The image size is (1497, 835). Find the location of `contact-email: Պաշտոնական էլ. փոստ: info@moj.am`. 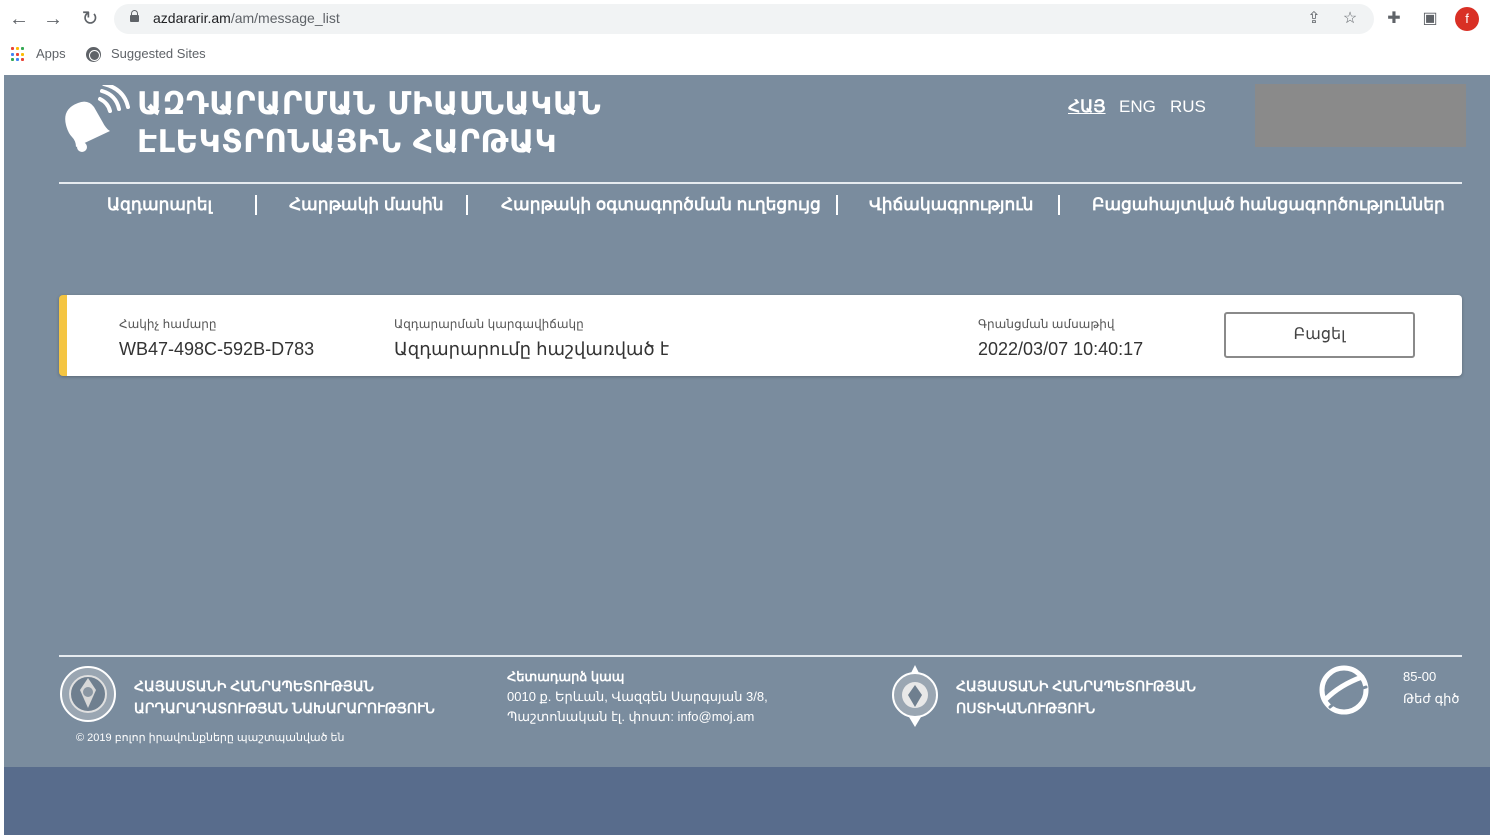

contact-email: Պաշտոնական էլ. փոստ: info@moj.am is located at coordinates (630, 717).